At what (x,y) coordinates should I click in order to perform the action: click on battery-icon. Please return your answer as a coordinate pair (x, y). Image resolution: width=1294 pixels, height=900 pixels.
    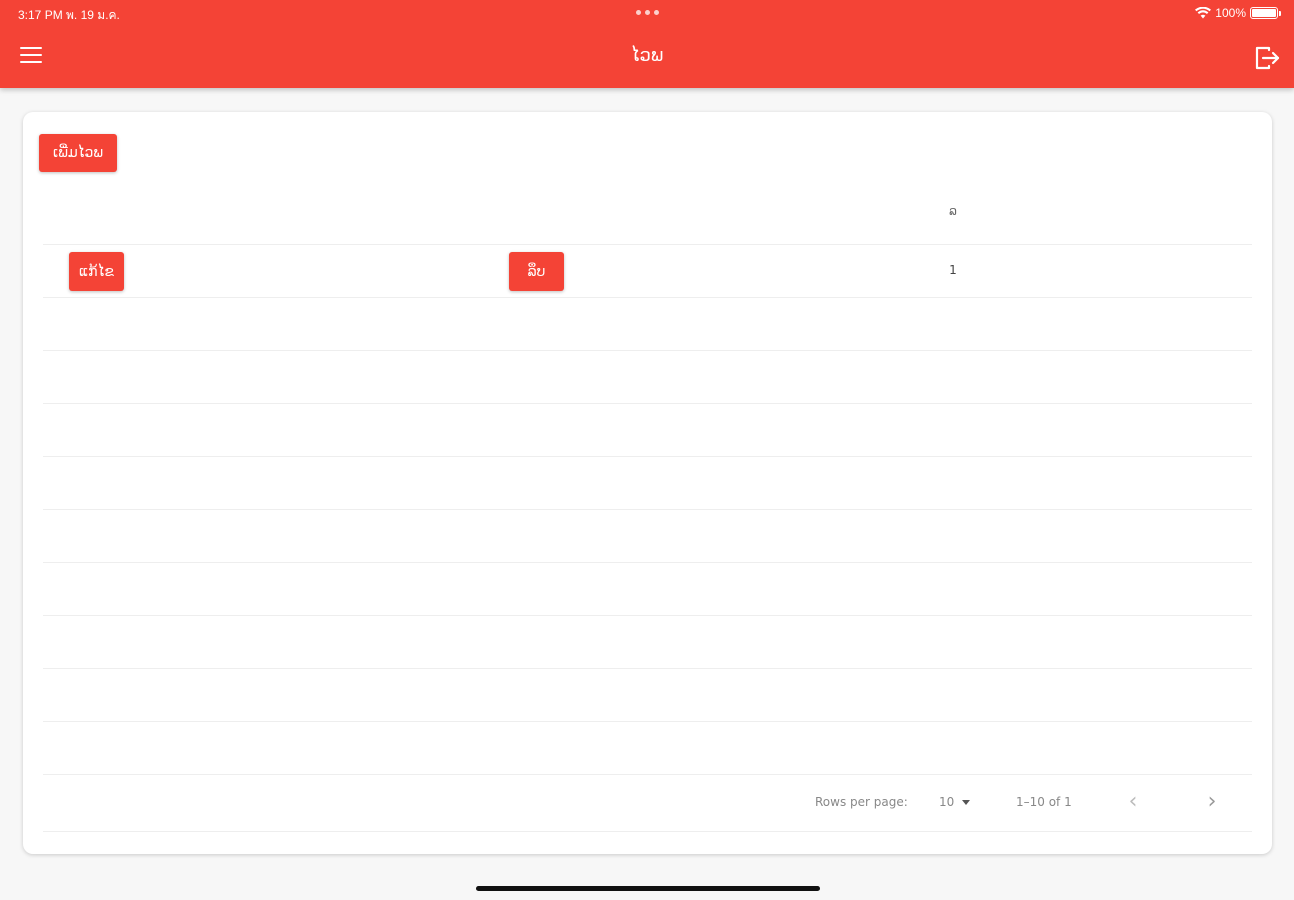
    Looking at the image, I should click on (1265, 13).